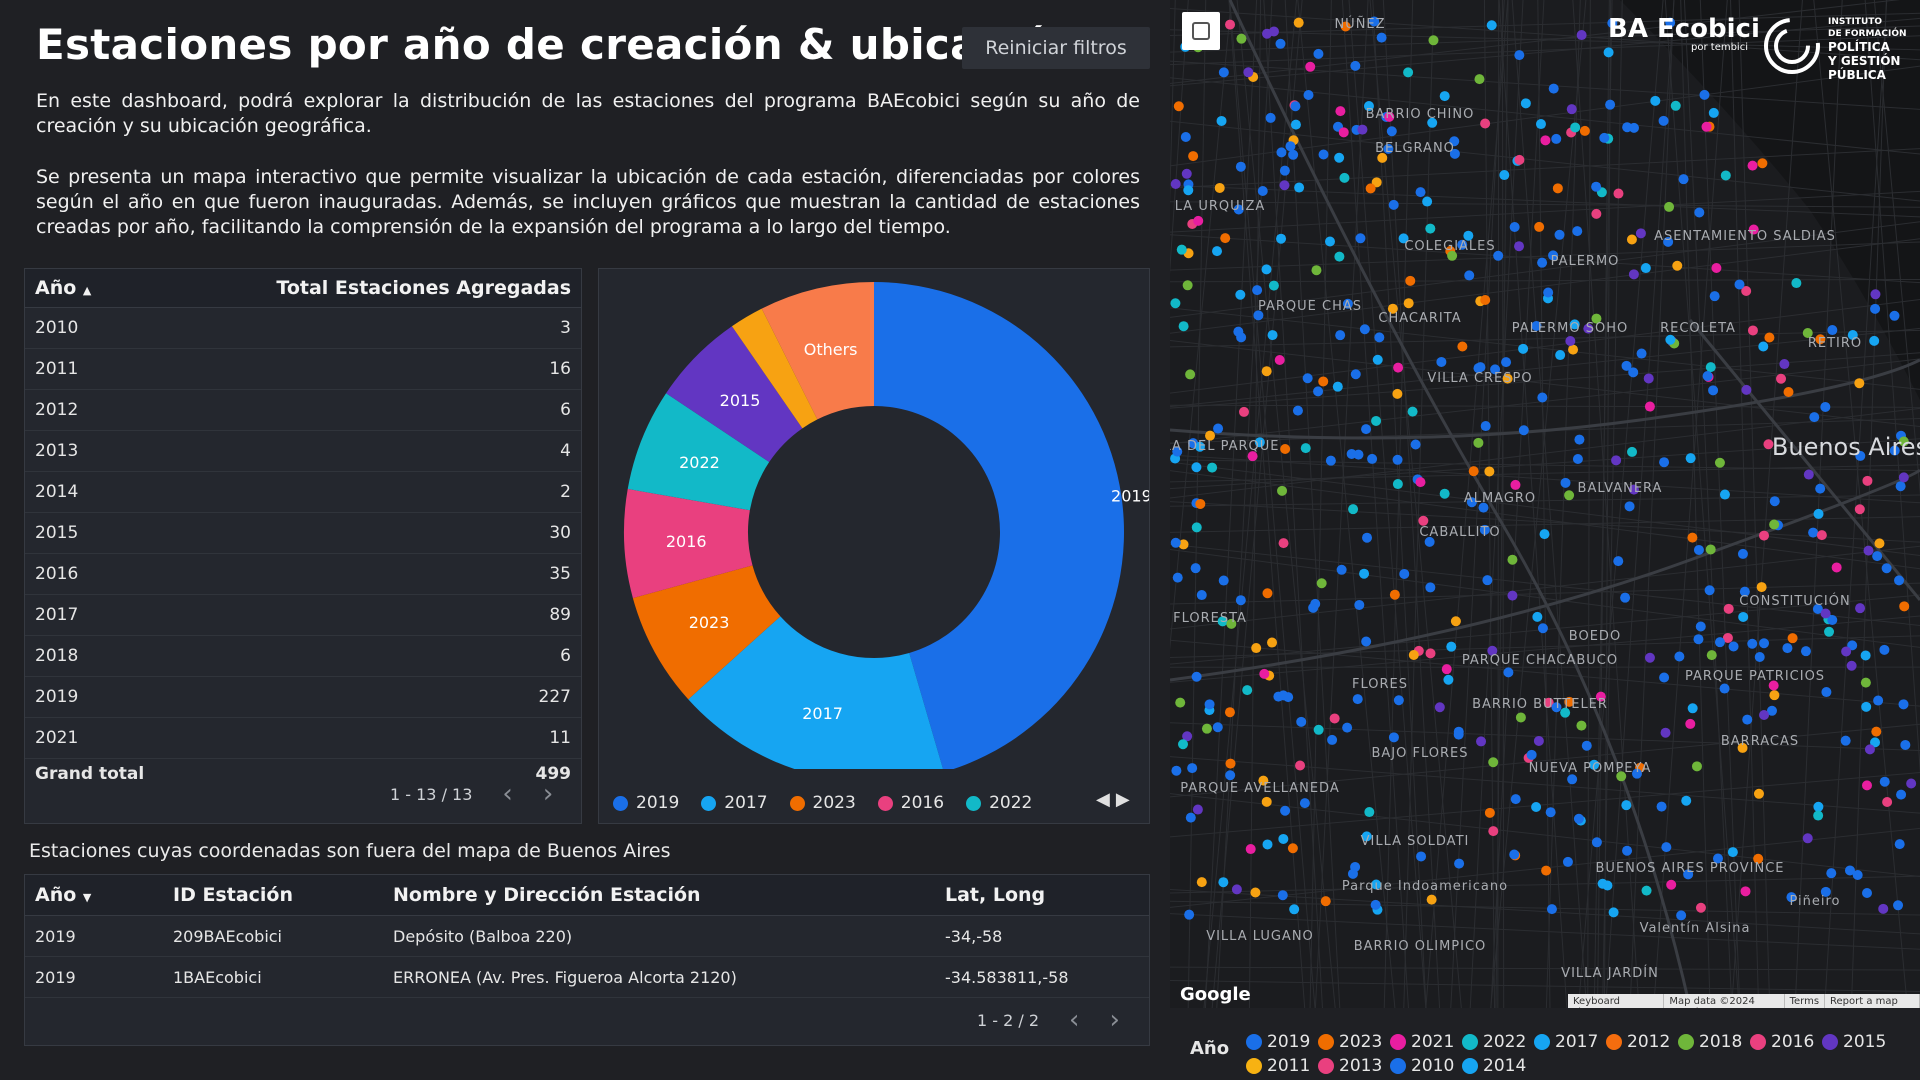 Image resolution: width=1920 pixels, height=1080 pixels. I want to click on reset-filters-button: Reiniciar filtros, so click(1056, 48).